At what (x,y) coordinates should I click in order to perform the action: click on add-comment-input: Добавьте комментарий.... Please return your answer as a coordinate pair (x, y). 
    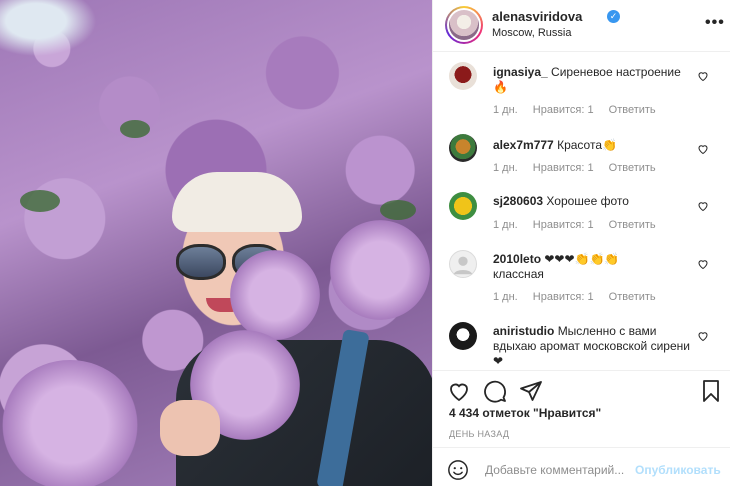
    Looking at the image, I should click on (554, 470).